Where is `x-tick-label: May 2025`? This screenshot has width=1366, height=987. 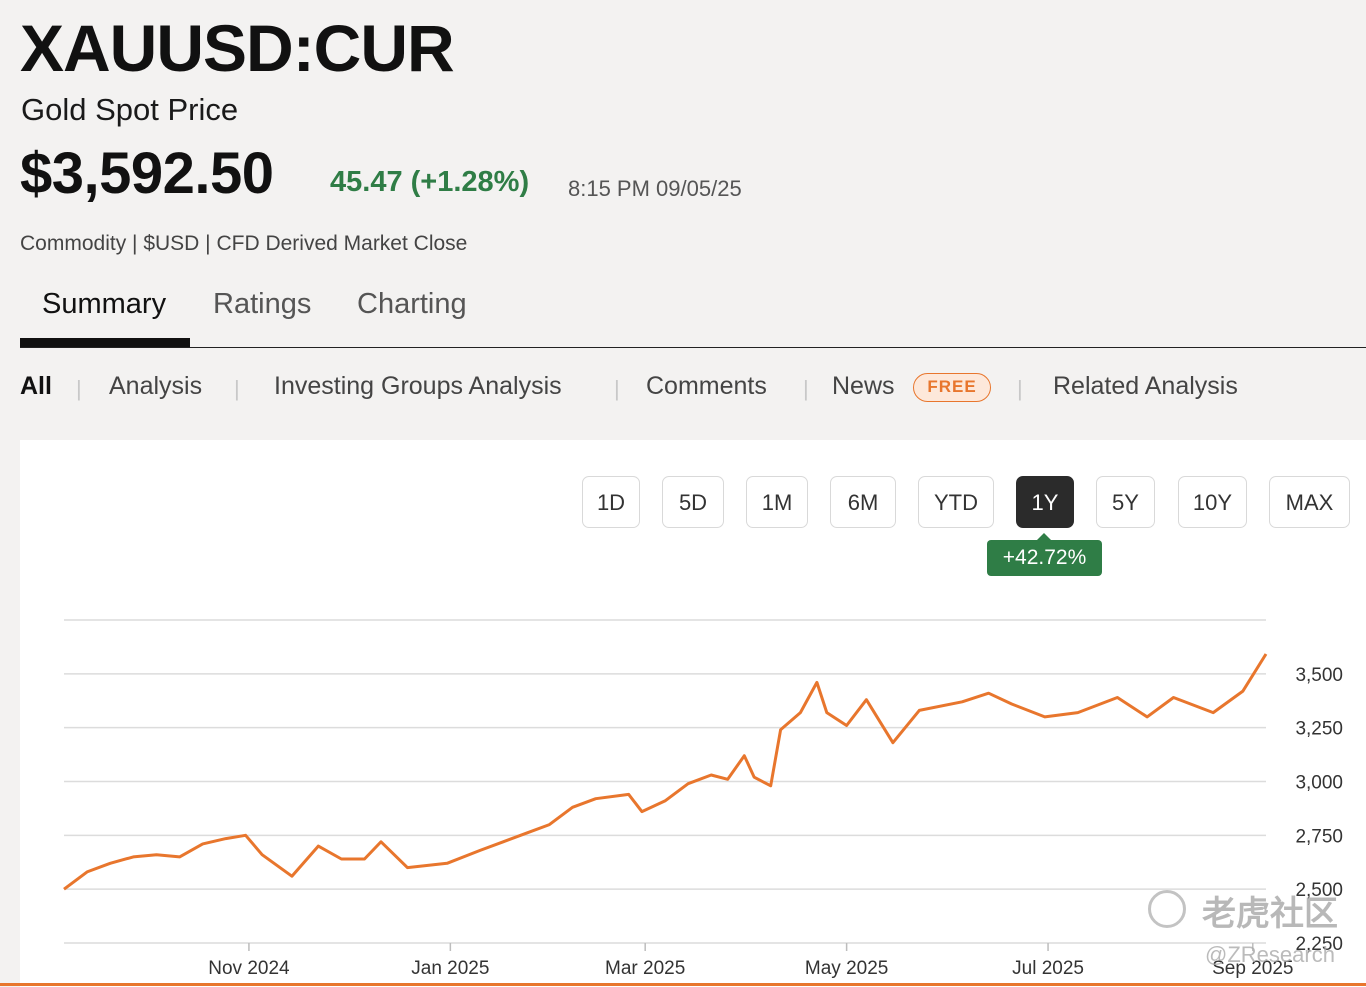
x-tick-label: May 2025 is located at coordinates (846, 968).